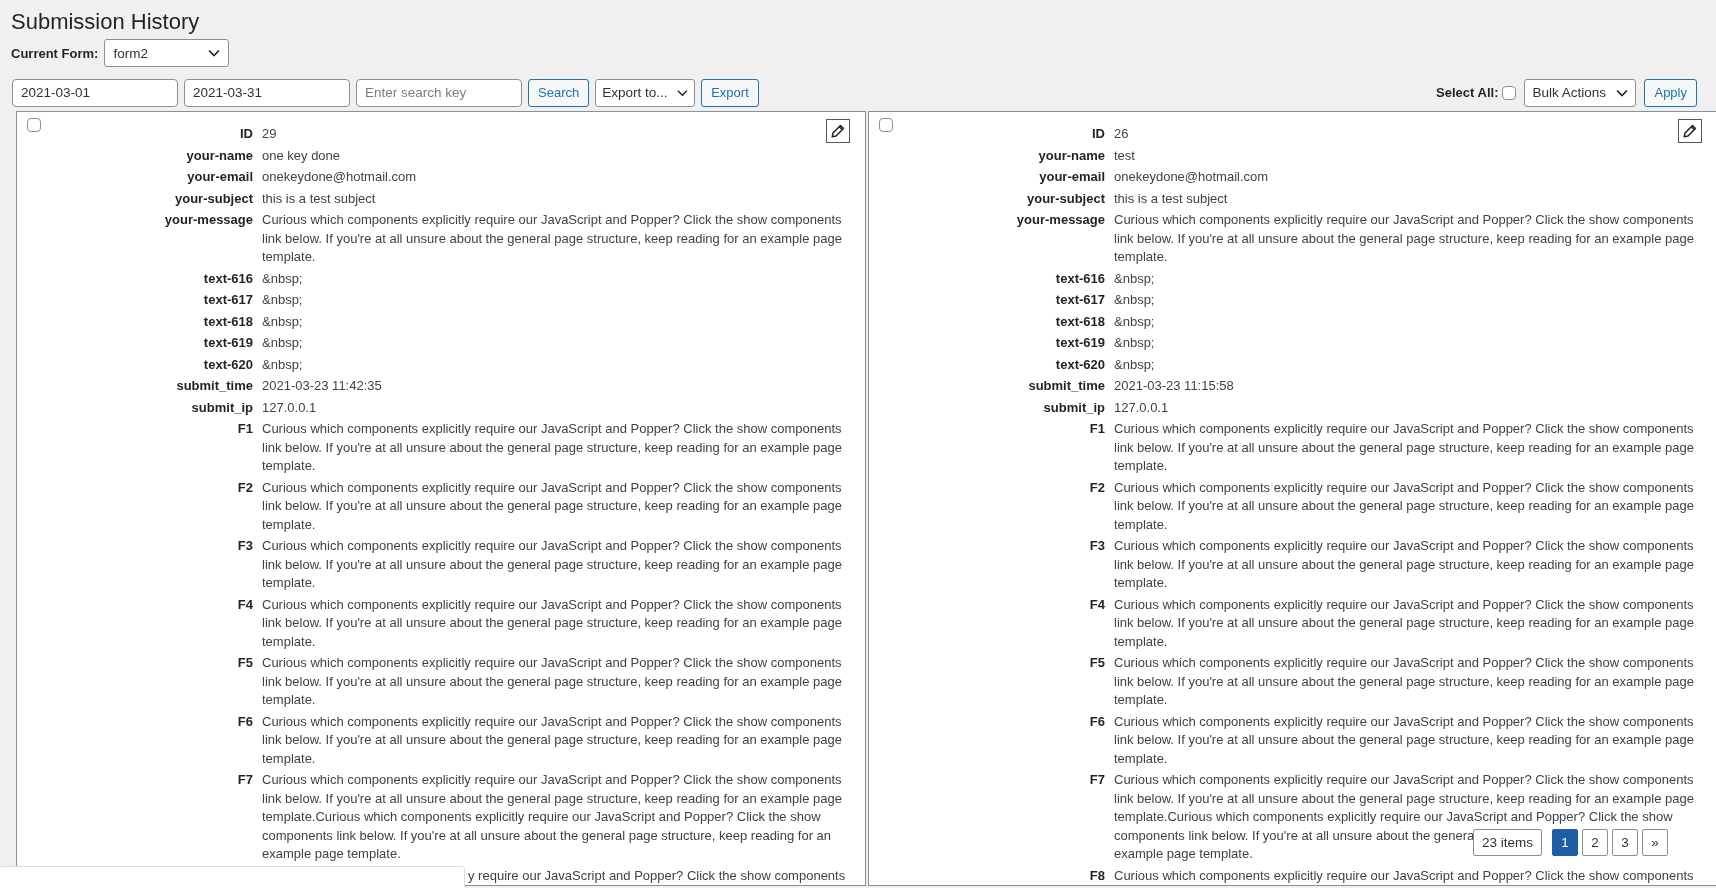 The image size is (1716, 888). What do you see at coordinates (1124, 155) in the screenshot?
I see `field-value: test` at bounding box center [1124, 155].